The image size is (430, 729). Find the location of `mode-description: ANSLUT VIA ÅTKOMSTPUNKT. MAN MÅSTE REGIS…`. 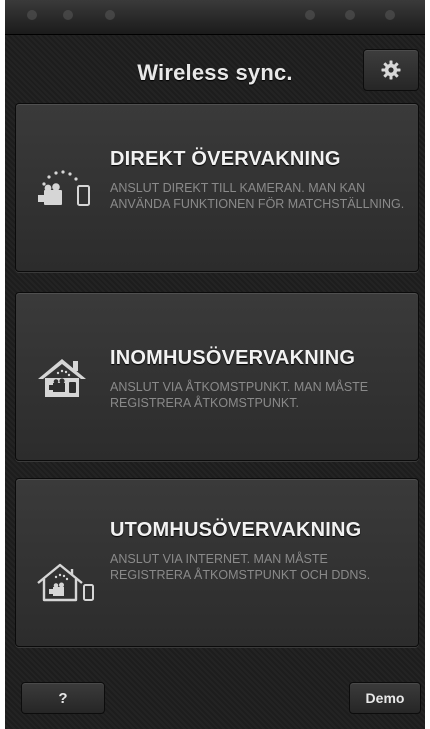

mode-description: ANSLUT VIA ÅTKOMSTPUNKT. MAN MÅSTE REGIS… is located at coordinates (239, 395).